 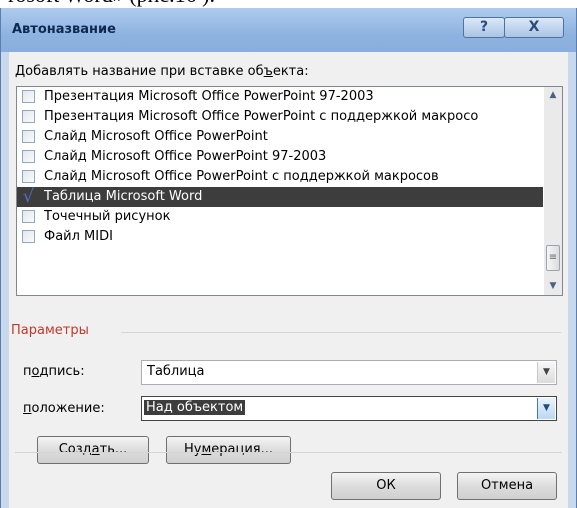 What do you see at coordinates (386, 486) in the screenshot?
I see `ok-button: ОК` at bounding box center [386, 486].